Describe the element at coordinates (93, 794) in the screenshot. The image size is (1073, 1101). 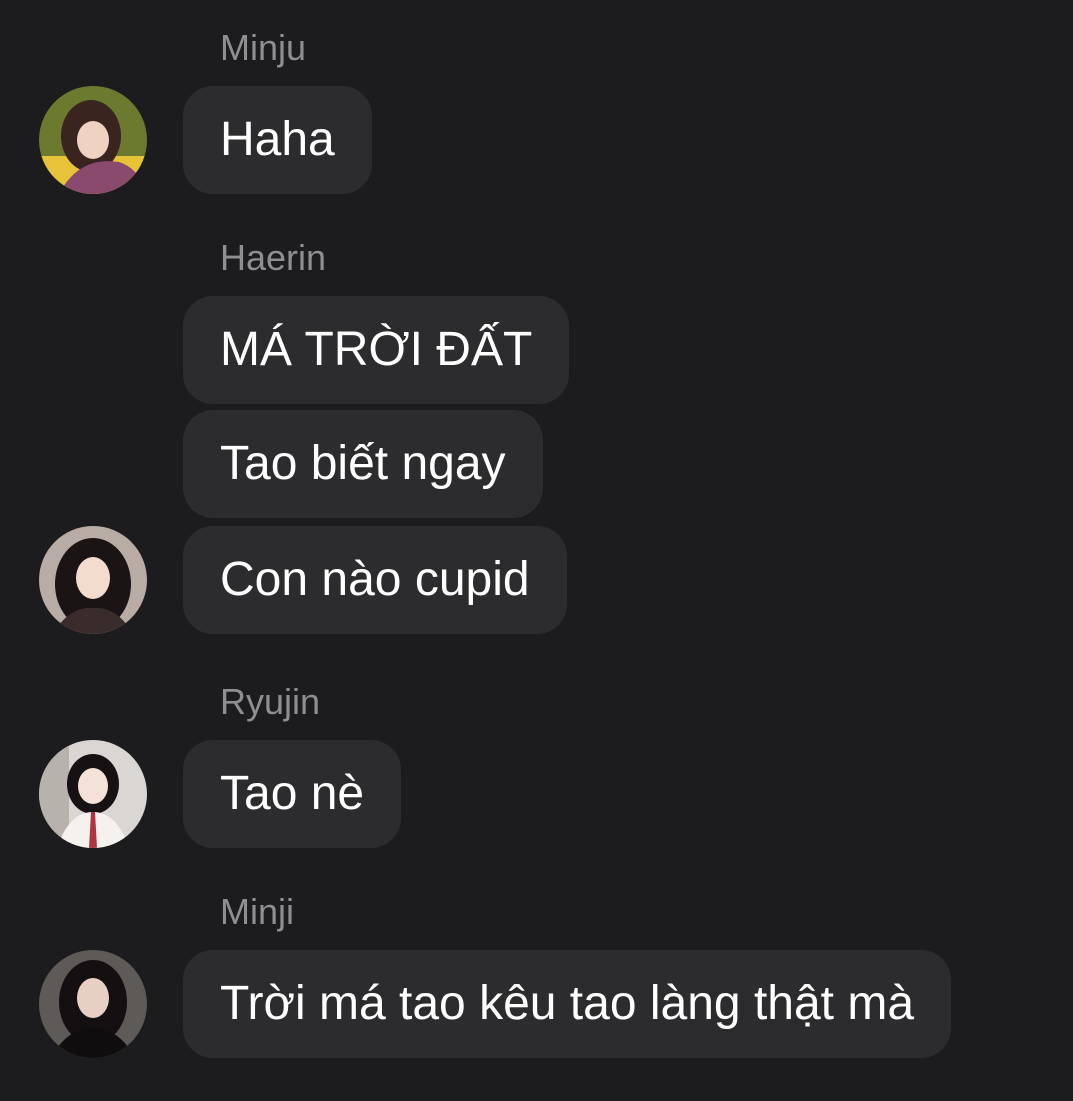
I see `ryujin-avatar` at that location.